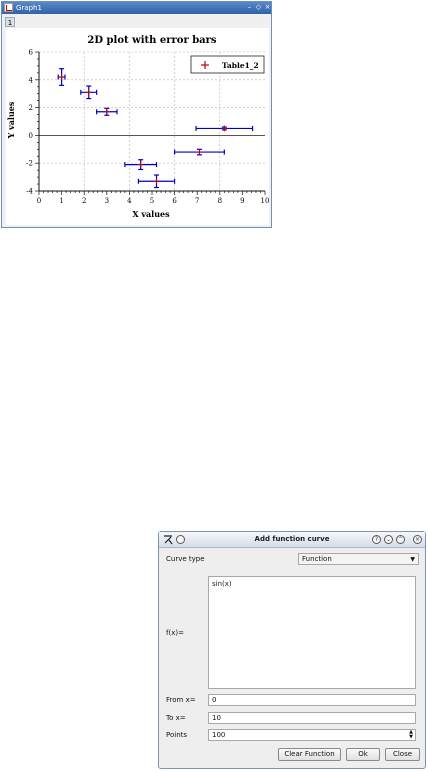  What do you see at coordinates (11, 120) in the screenshot?
I see `y-axis-label: Y values` at bounding box center [11, 120].